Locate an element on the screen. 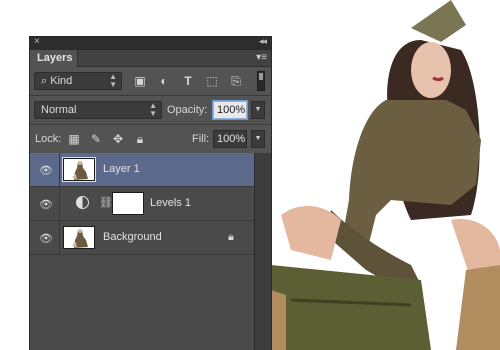 This screenshot has width=500, height=350. filter-pixel-icon: ▣ is located at coordinates (140, 81).